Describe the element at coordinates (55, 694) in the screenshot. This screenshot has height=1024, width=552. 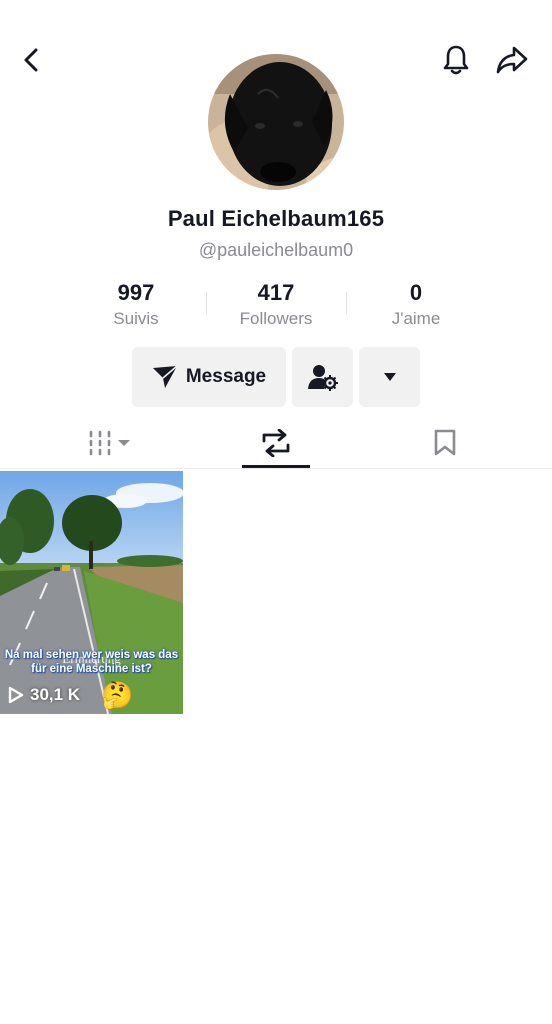
I see `video-view-count: 30,1 K` at that location.